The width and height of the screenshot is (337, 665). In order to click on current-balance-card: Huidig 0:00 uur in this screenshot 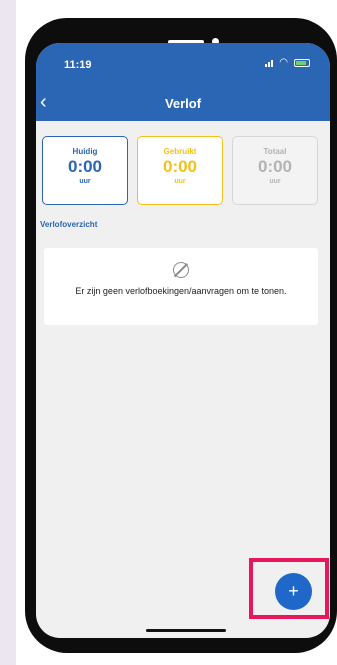, I will do `click(85, 170)`.